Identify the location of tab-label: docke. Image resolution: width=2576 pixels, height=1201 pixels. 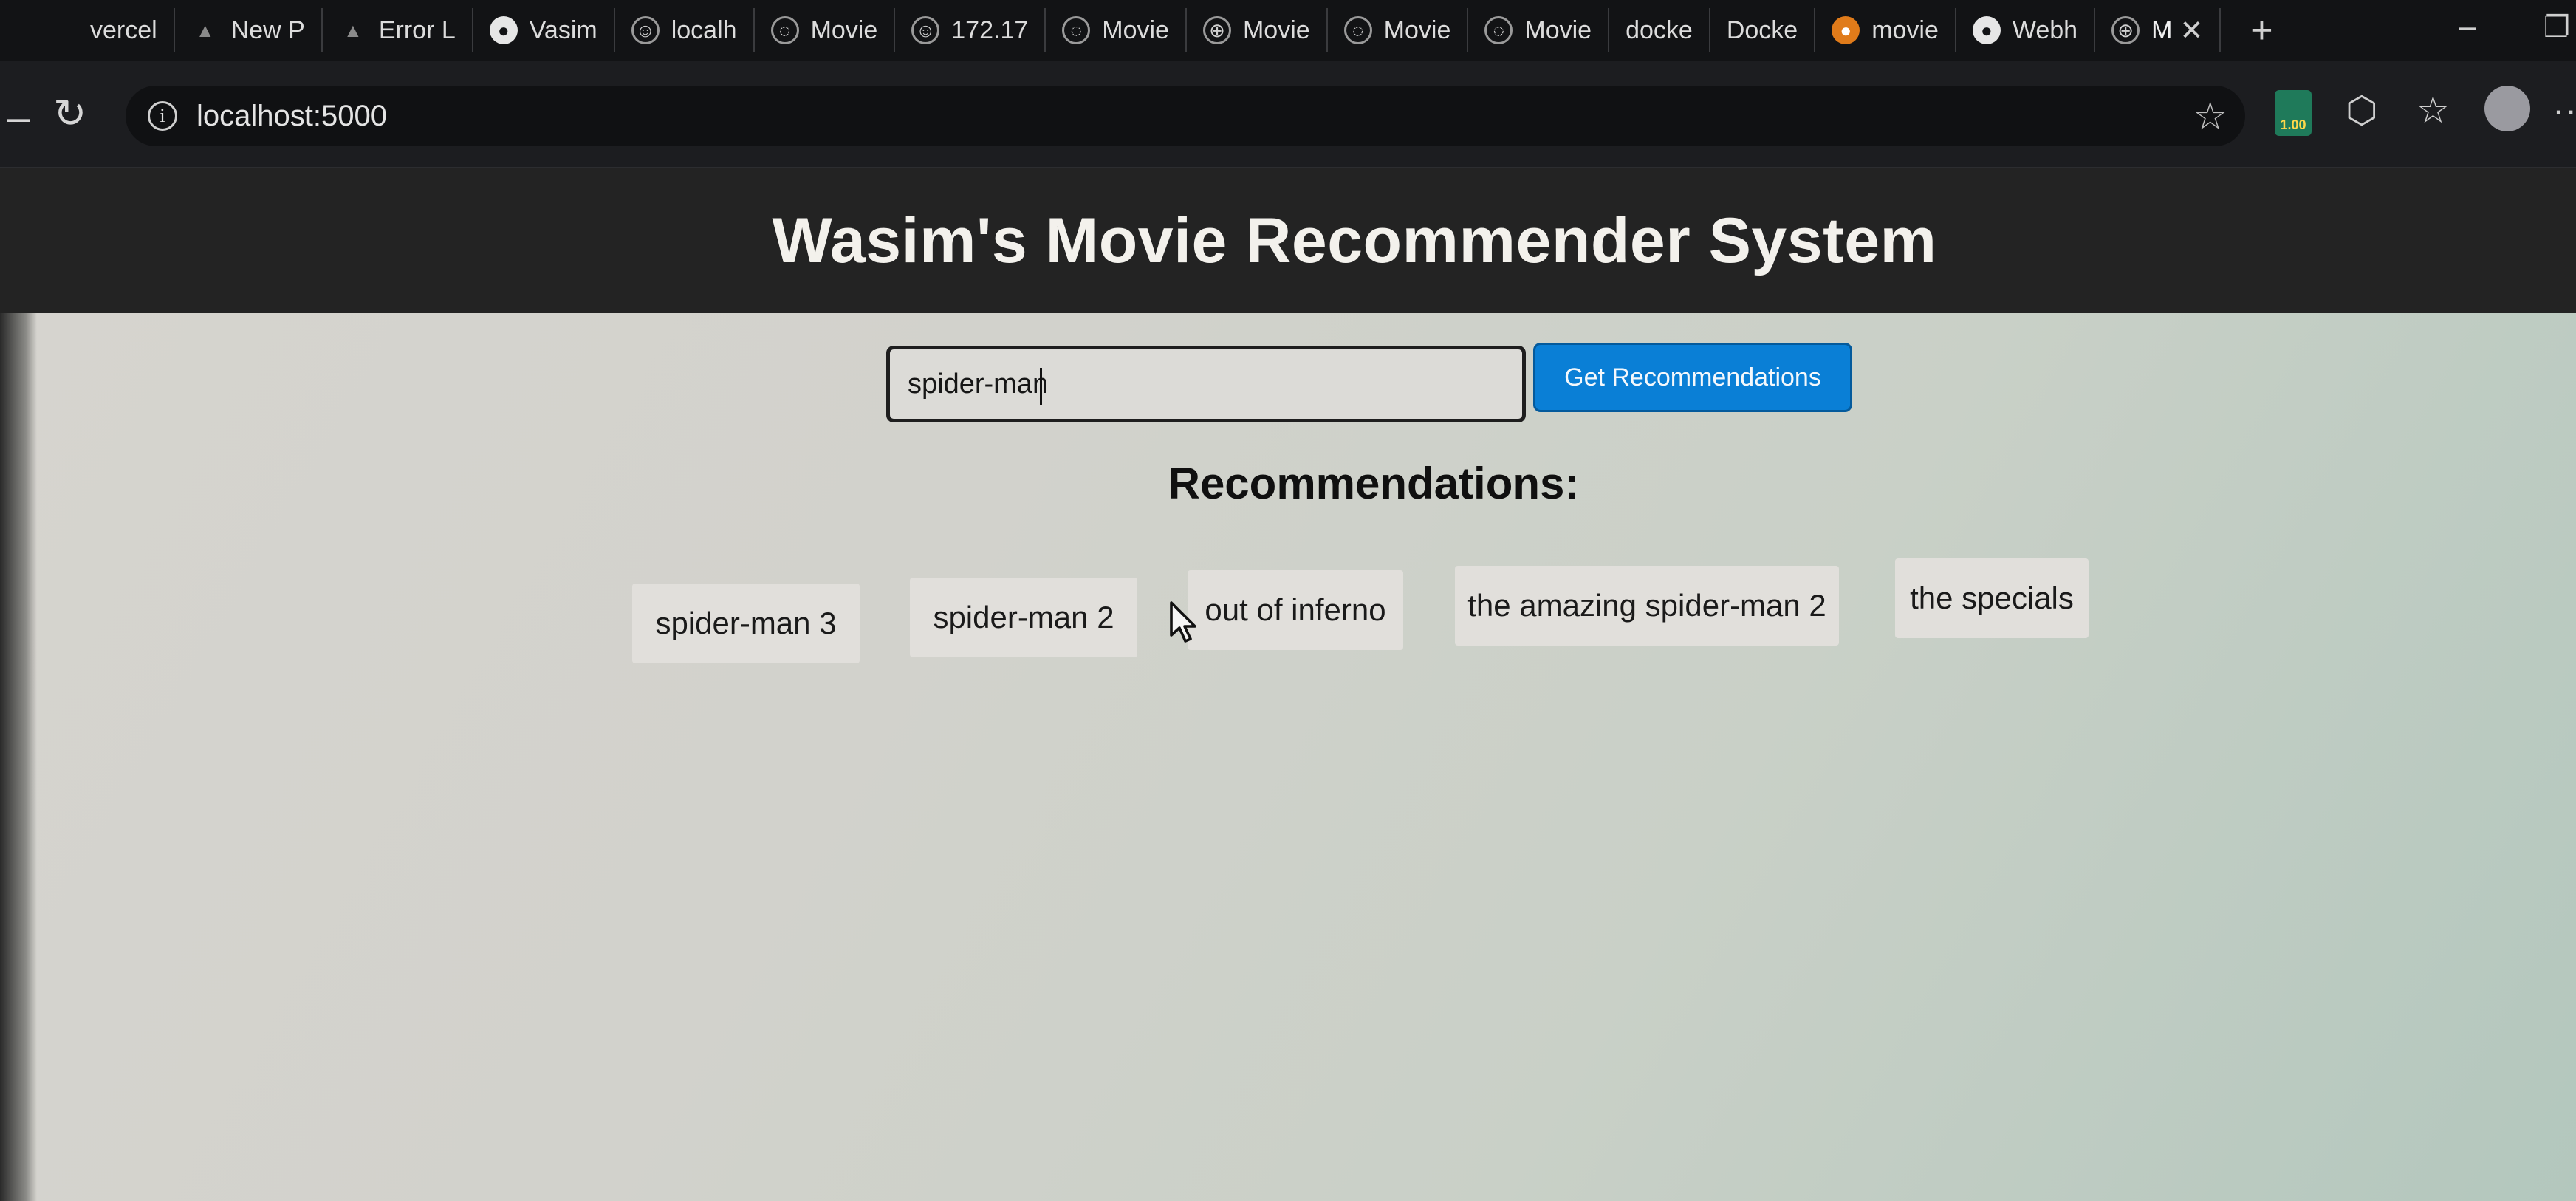
(1659, 30).